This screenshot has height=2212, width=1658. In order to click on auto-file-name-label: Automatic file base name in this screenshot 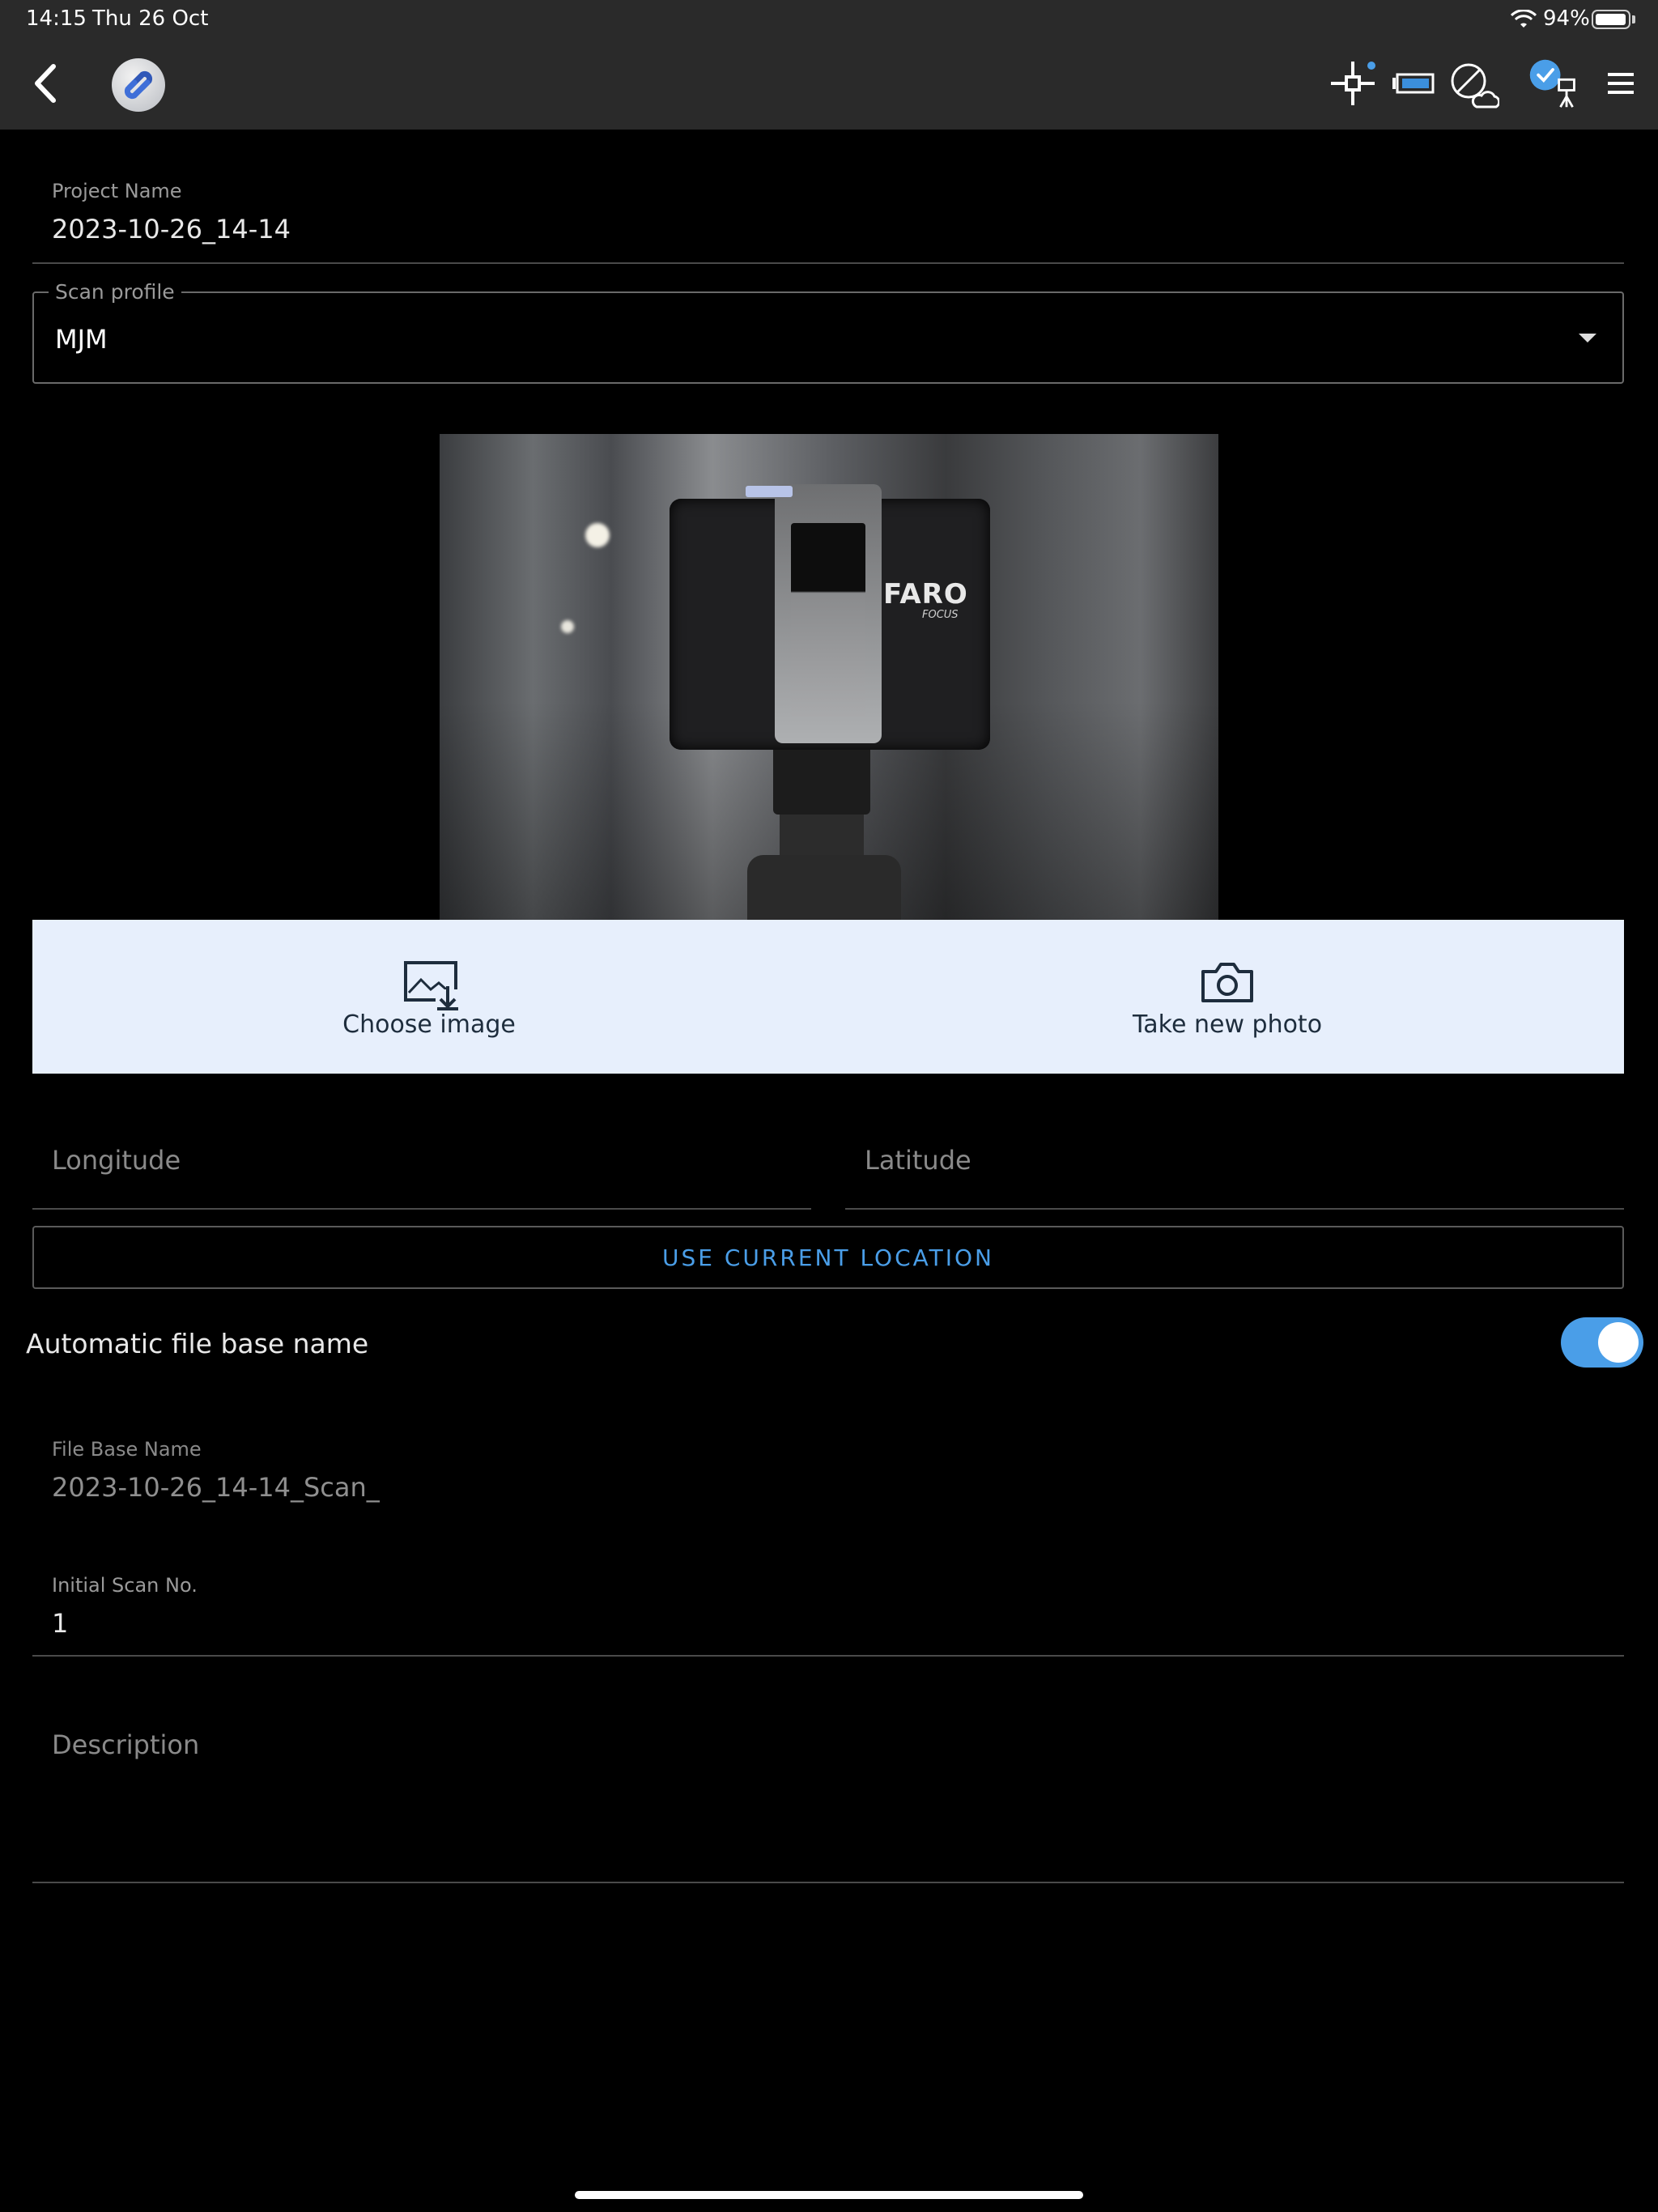, I will do `click(197, 1344)`.